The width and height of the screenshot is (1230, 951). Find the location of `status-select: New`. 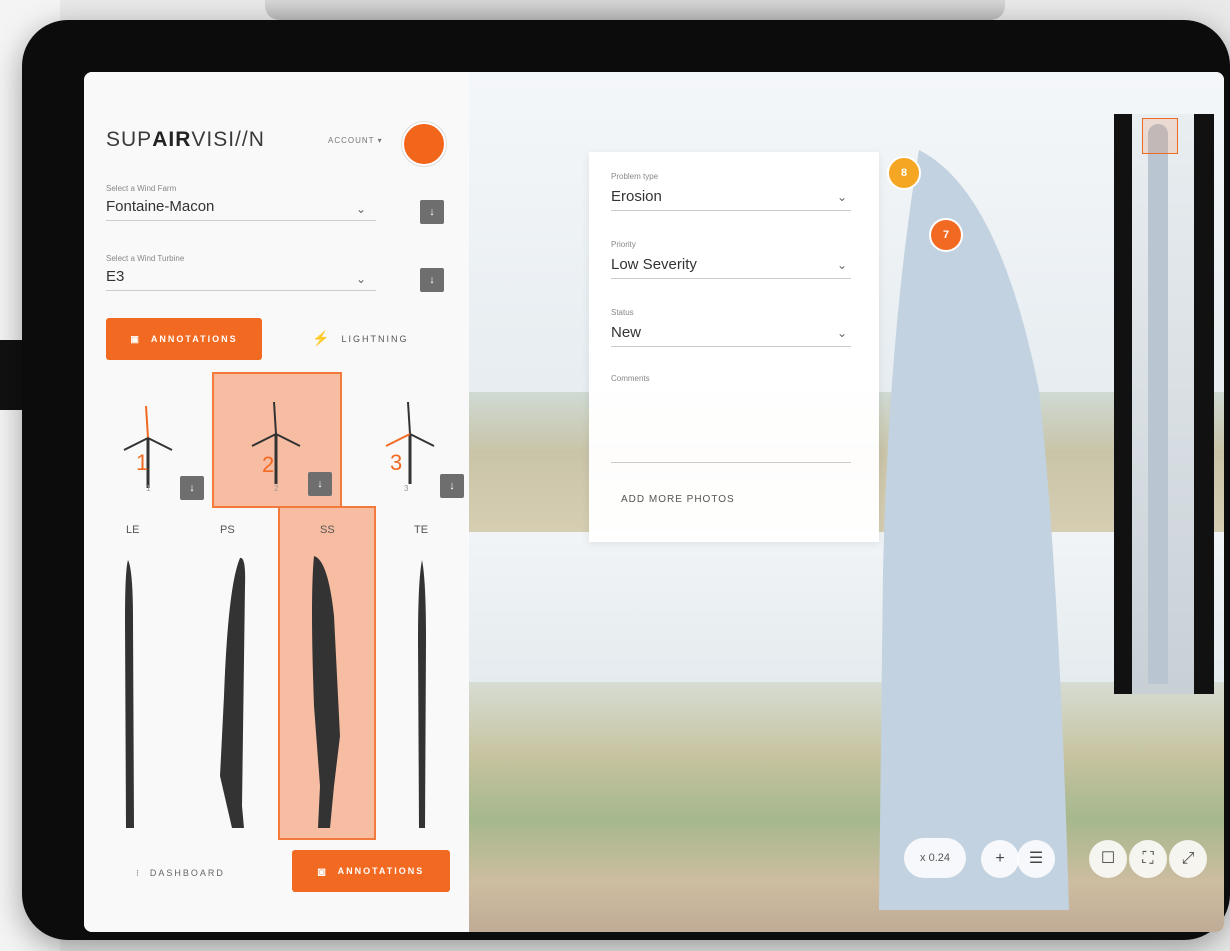

status-select: New is located at coordinates (731, 334).